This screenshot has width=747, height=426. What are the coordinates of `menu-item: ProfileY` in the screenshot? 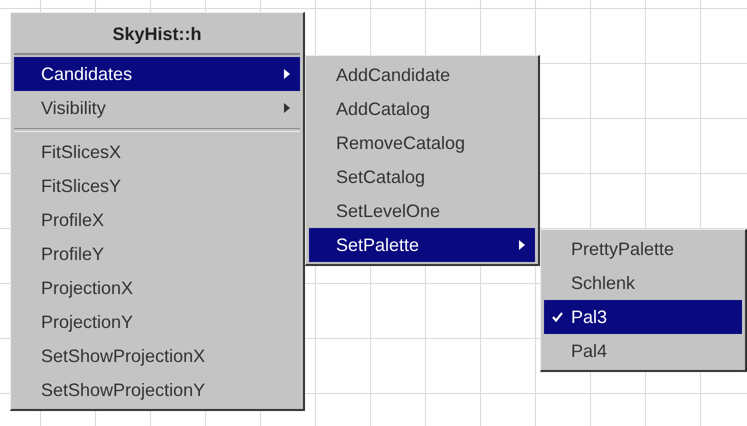 It's located at (157, 254).